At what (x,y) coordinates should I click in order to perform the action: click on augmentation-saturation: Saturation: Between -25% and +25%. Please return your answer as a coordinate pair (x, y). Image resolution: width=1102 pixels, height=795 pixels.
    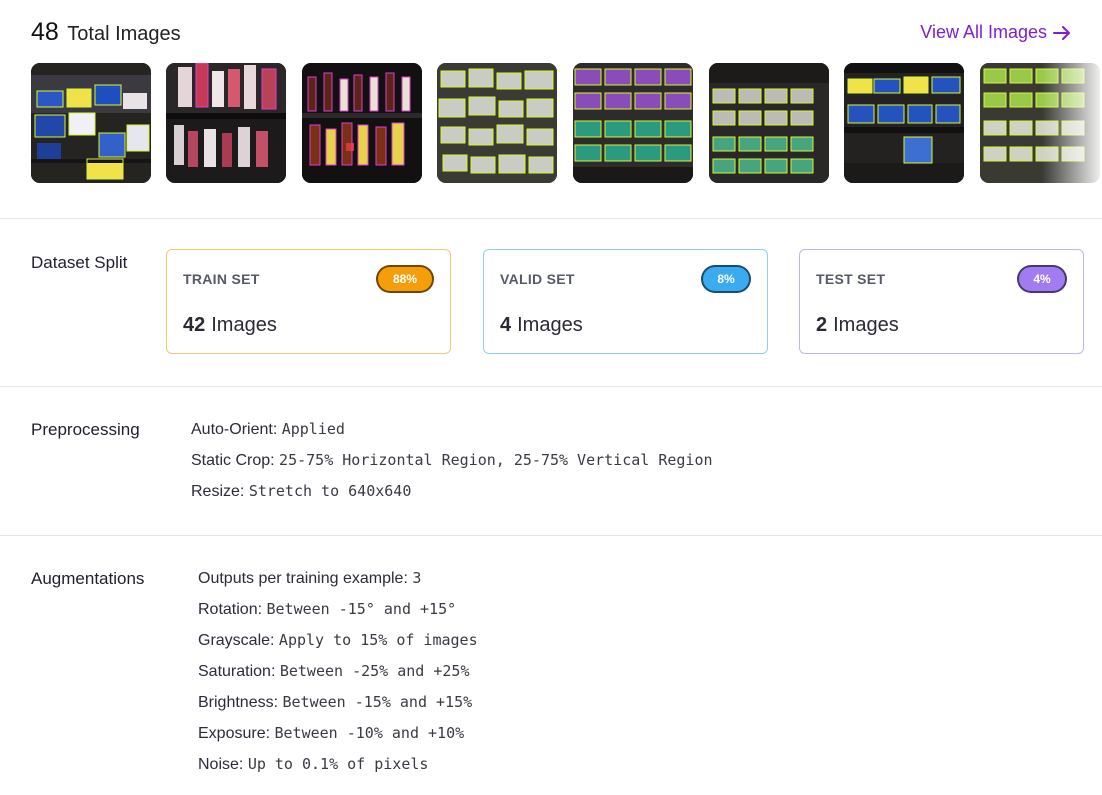
    Looking at the image, I should click on (338, 671).